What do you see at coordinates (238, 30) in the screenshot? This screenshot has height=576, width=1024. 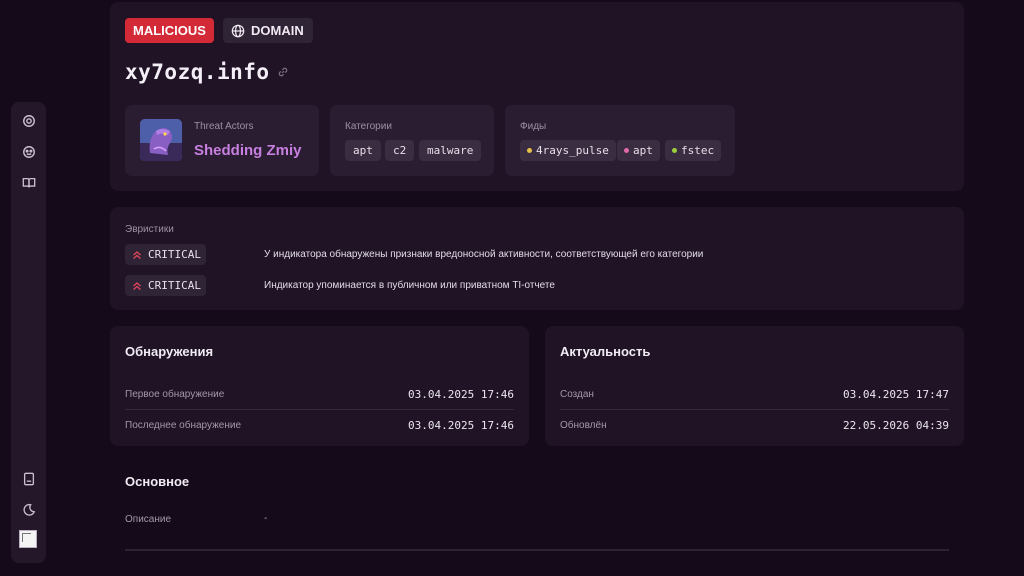 I see `globe-icon` at bounding box center [238, 30].